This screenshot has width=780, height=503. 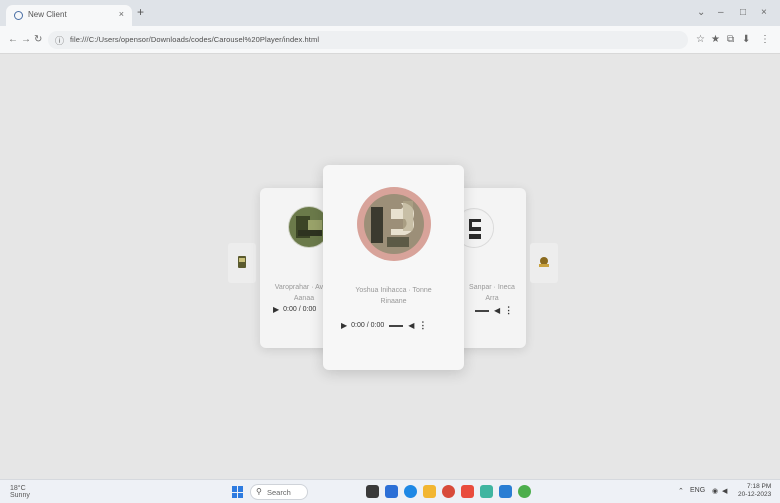 I want to click on download-icon: ⬇, so click(x=746, y=39).